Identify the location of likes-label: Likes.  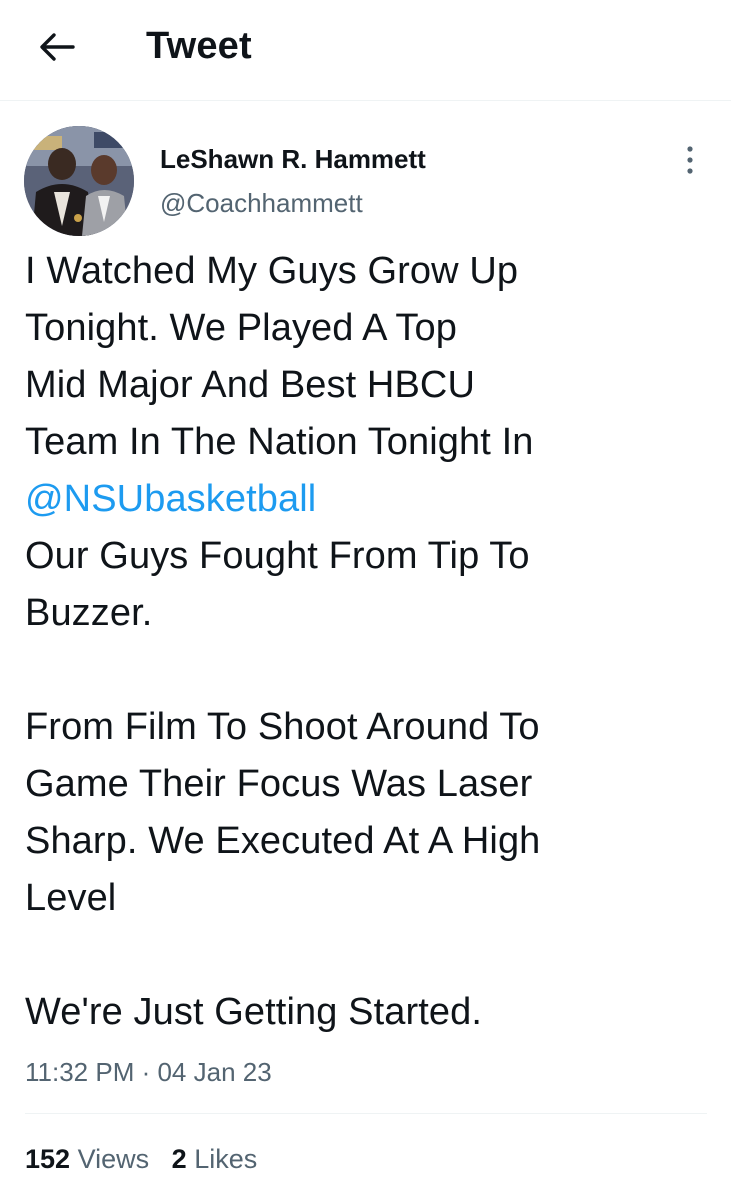
(226, 1159).